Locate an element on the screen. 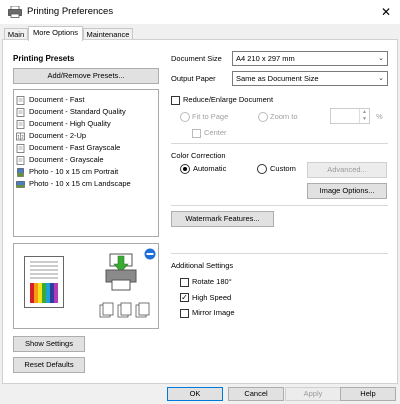  apply-button: Apply is located at coordinates (313, 394).